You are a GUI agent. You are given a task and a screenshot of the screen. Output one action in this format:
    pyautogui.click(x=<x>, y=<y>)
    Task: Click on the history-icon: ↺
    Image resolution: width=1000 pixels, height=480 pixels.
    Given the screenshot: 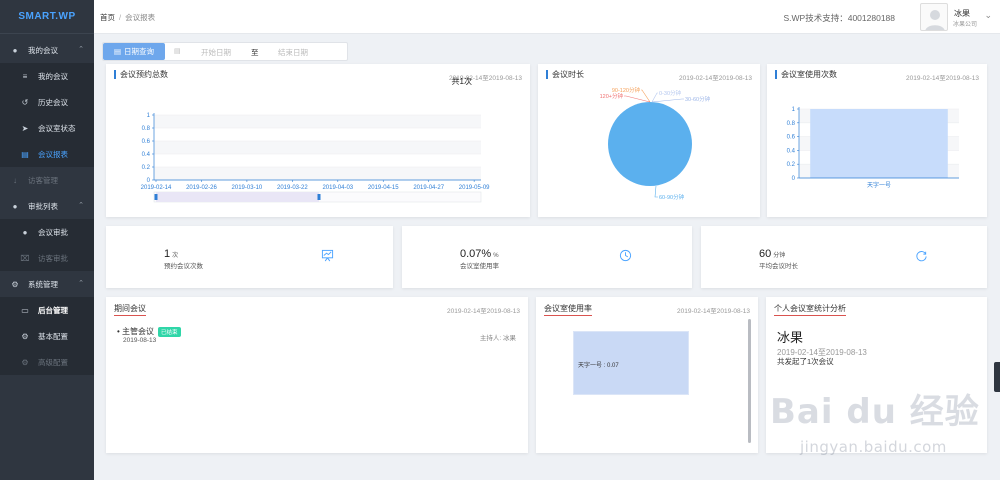 What is the action you would take?
    pyautogui.click(x=25, y=102)
    